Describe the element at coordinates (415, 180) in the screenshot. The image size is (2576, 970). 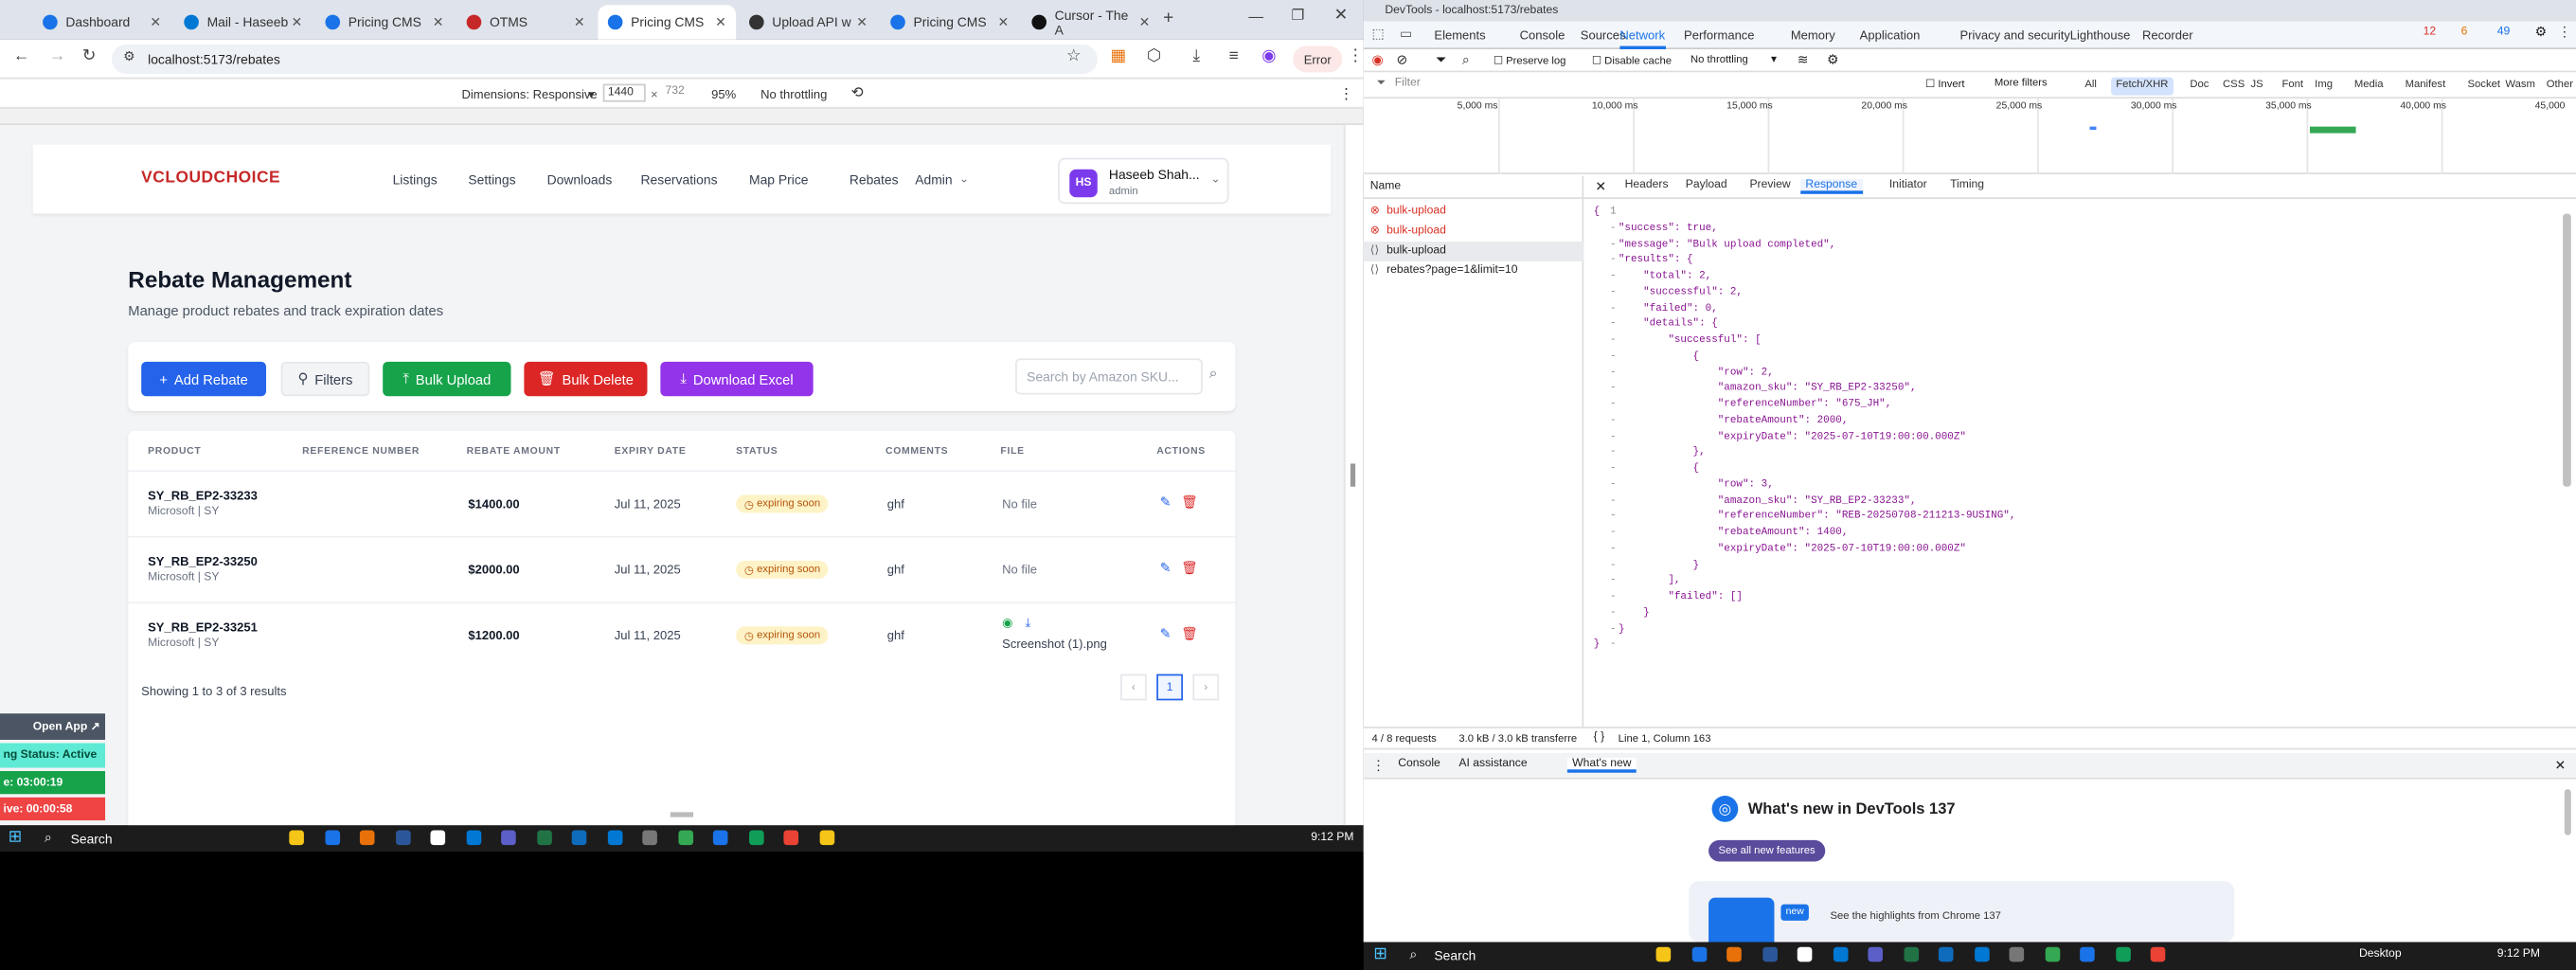
I see `nav-link-listings: Listings` at that location.